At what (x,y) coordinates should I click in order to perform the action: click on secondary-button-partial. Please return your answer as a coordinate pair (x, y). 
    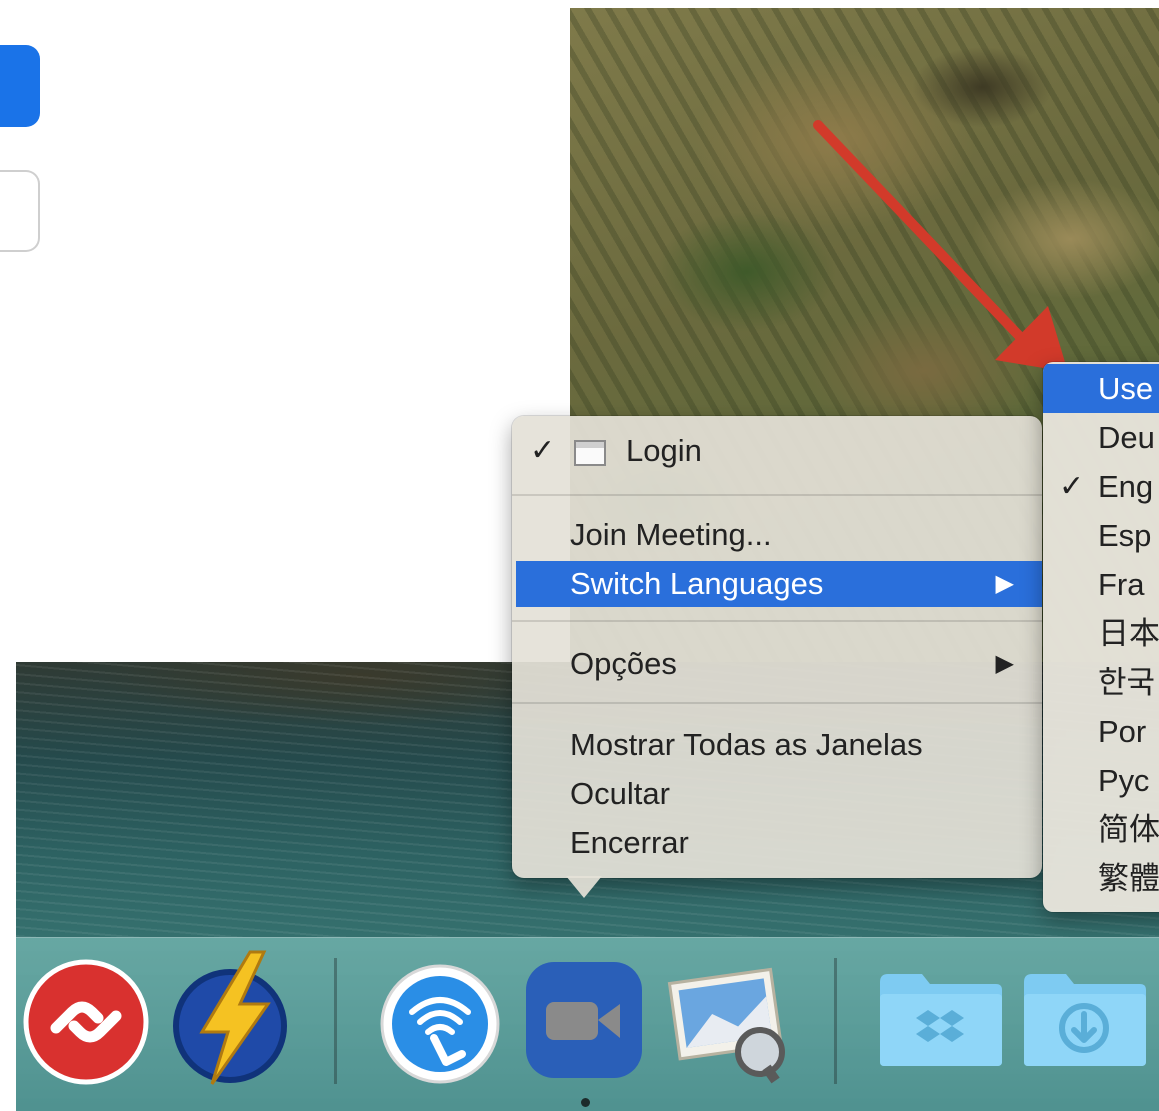
    Looking at the image, I should click on (20, 211).